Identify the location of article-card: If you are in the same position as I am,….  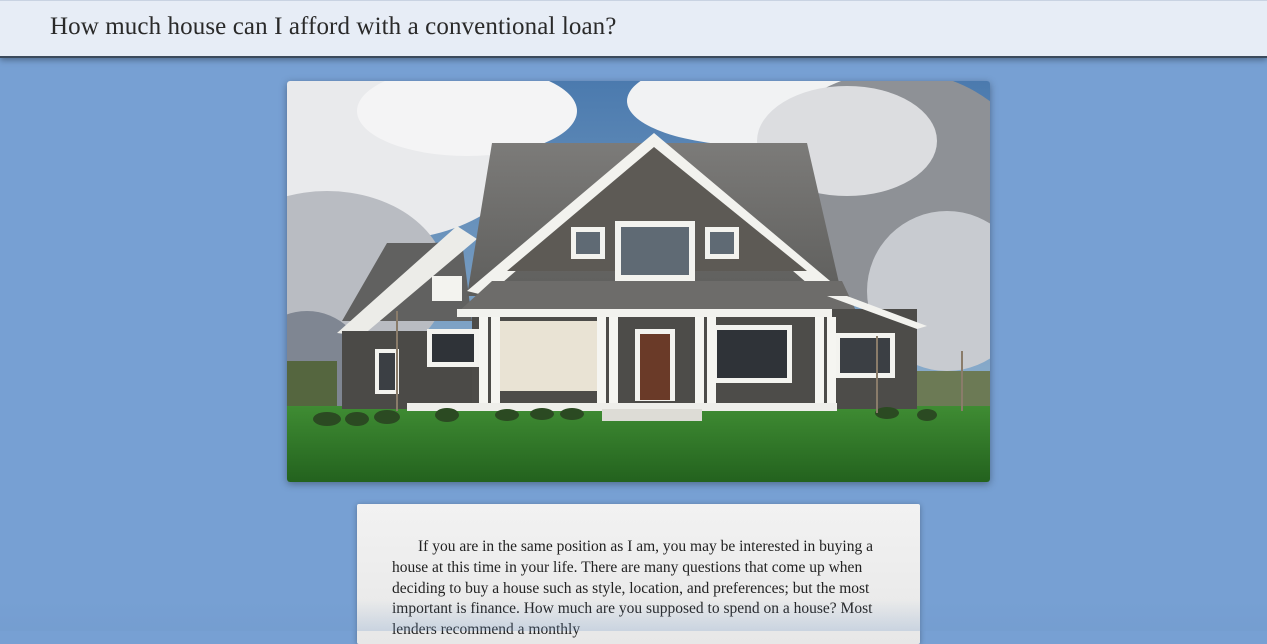
(638, 574).